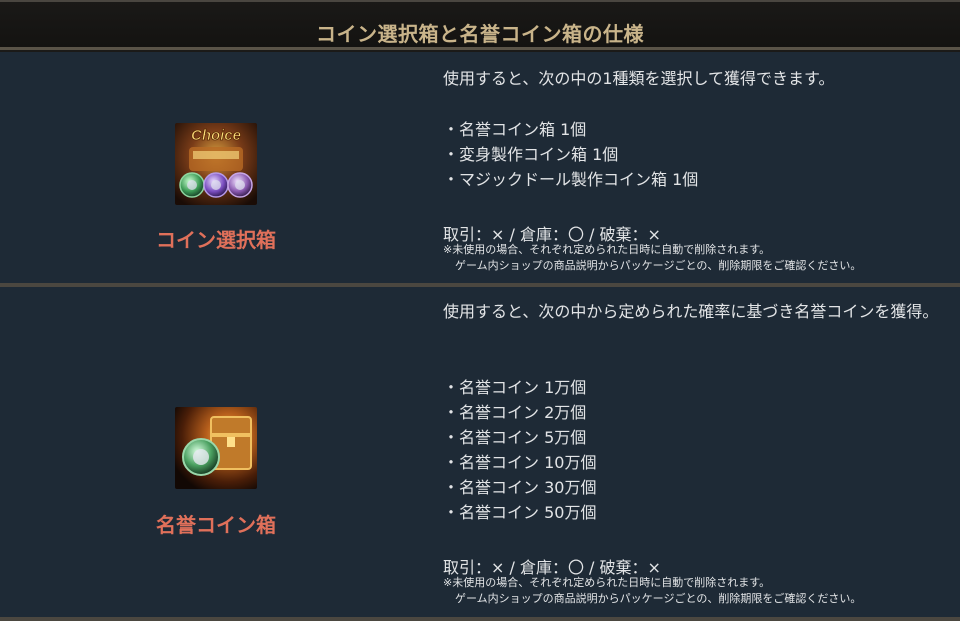  What do you see at coordinates (639, 78) in the screenshot?
I see `item-description: 使用すると、次の中の1種類を選択して獲得できます。` at bounding box center [639, 78].